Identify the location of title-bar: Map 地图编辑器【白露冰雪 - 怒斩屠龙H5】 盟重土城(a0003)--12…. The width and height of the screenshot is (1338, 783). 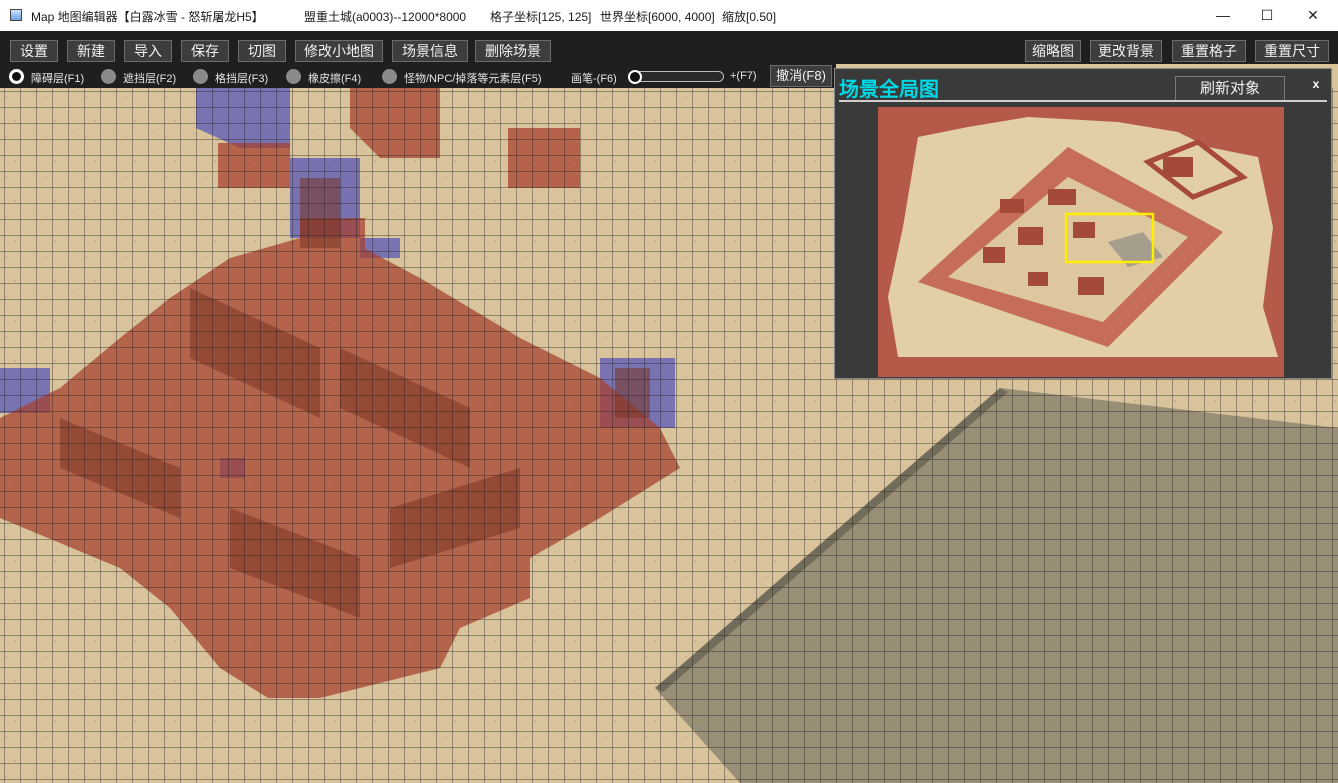
(669, 15).